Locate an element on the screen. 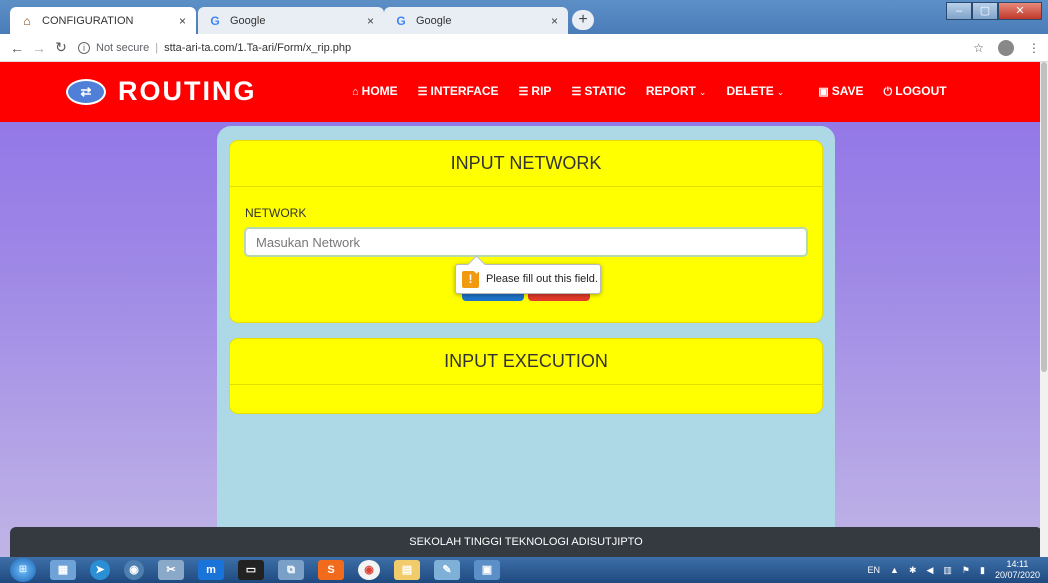 The height and width of the screenshot is (583, 1048). clock-time: 14:11 is located at coordinates (1017, 564).